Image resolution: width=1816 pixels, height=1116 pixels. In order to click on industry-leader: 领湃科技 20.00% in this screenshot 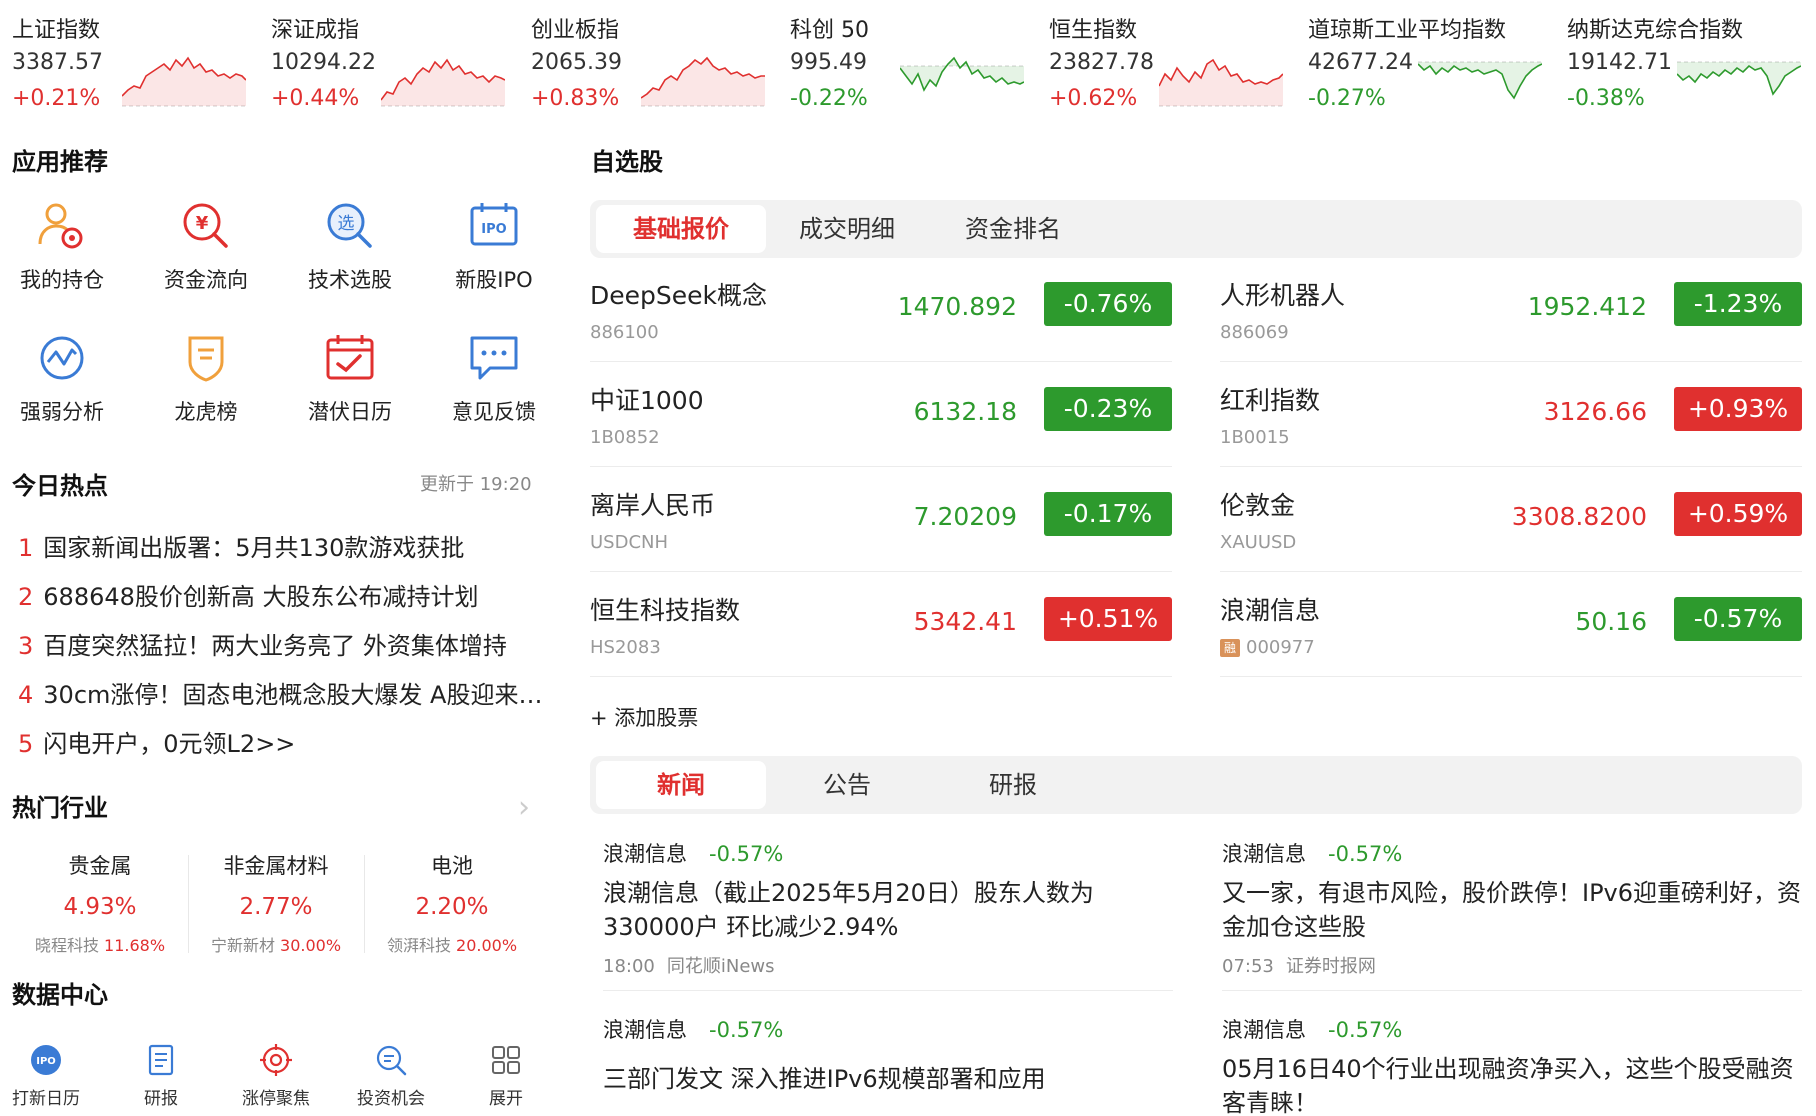, I will do `click(452, 944)`.